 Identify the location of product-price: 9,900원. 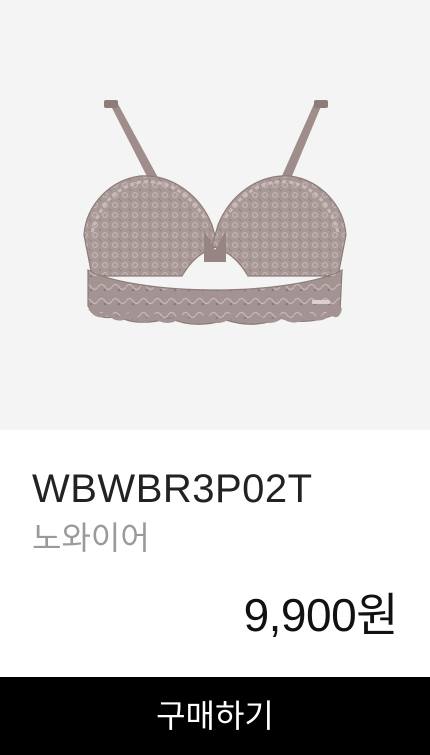
(321, 615).